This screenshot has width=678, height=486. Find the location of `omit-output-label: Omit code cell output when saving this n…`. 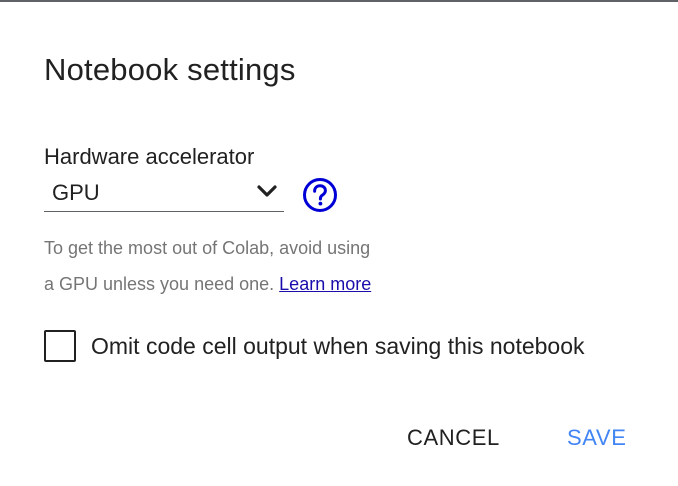

omit-output-label: Omit code cell output when saving this n… is located at coordinates (338, 345).